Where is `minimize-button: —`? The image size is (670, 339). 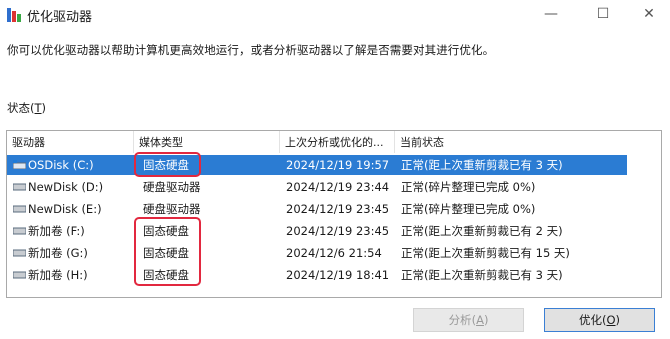
minimize-button: — is located at coordinates (551, 14).